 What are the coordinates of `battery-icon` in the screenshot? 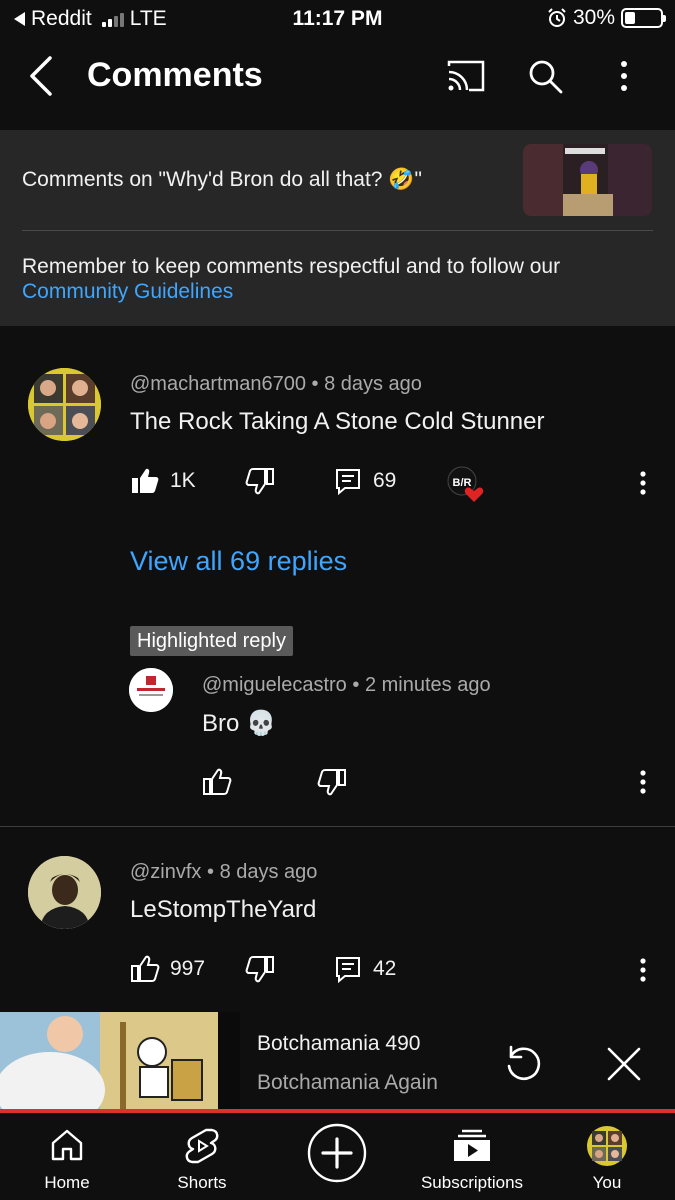 It's located at (643, 18).